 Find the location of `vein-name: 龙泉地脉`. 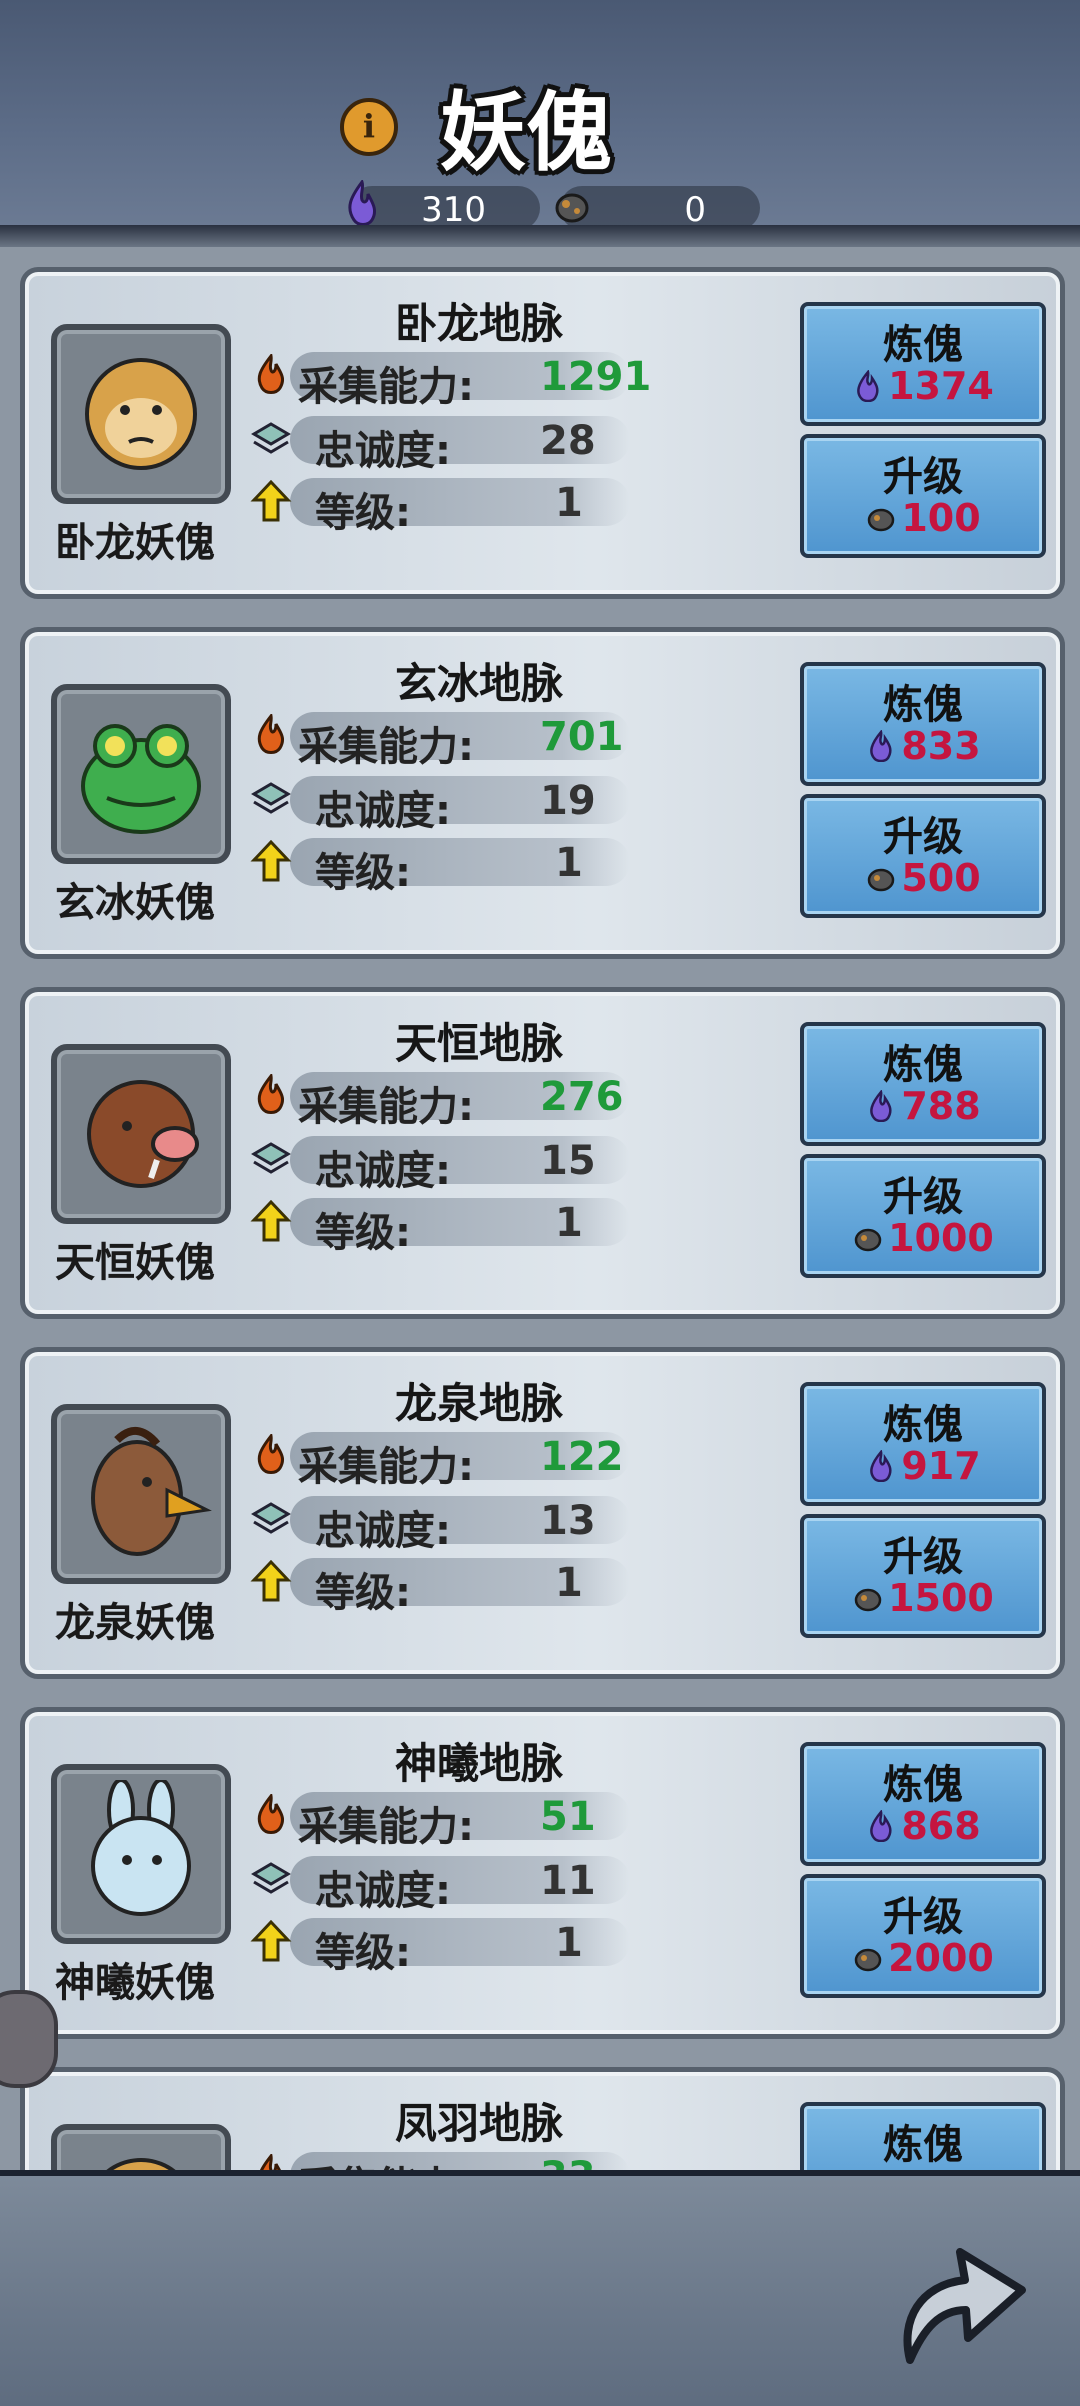

vein-name: 龙泉地脉 is located at coordinates (479, 1403).